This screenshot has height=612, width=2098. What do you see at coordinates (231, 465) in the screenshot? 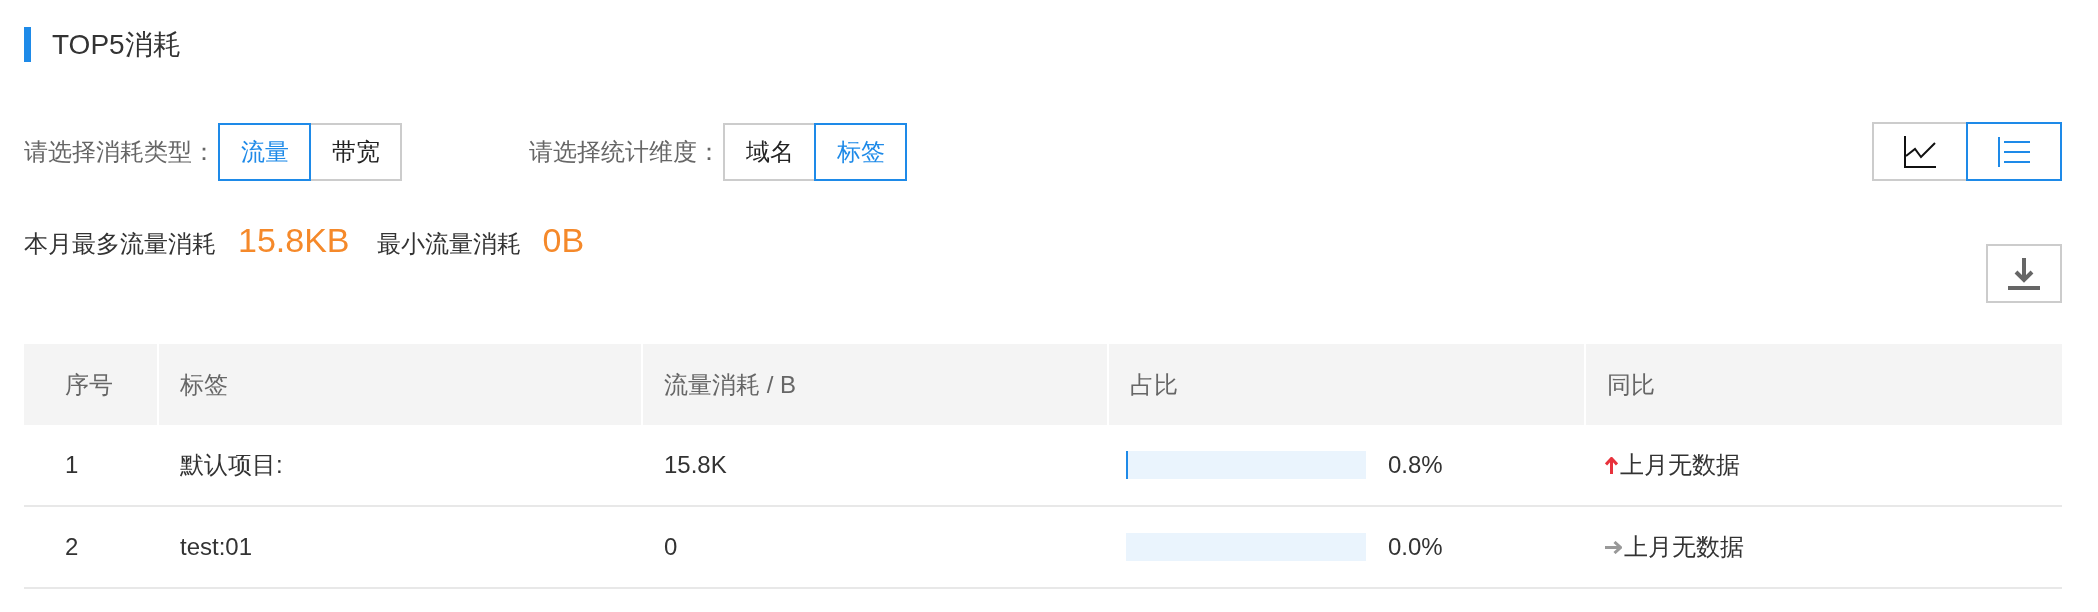
I see `table-cell-text: 默认项目:` at bounding box center [231, 465].